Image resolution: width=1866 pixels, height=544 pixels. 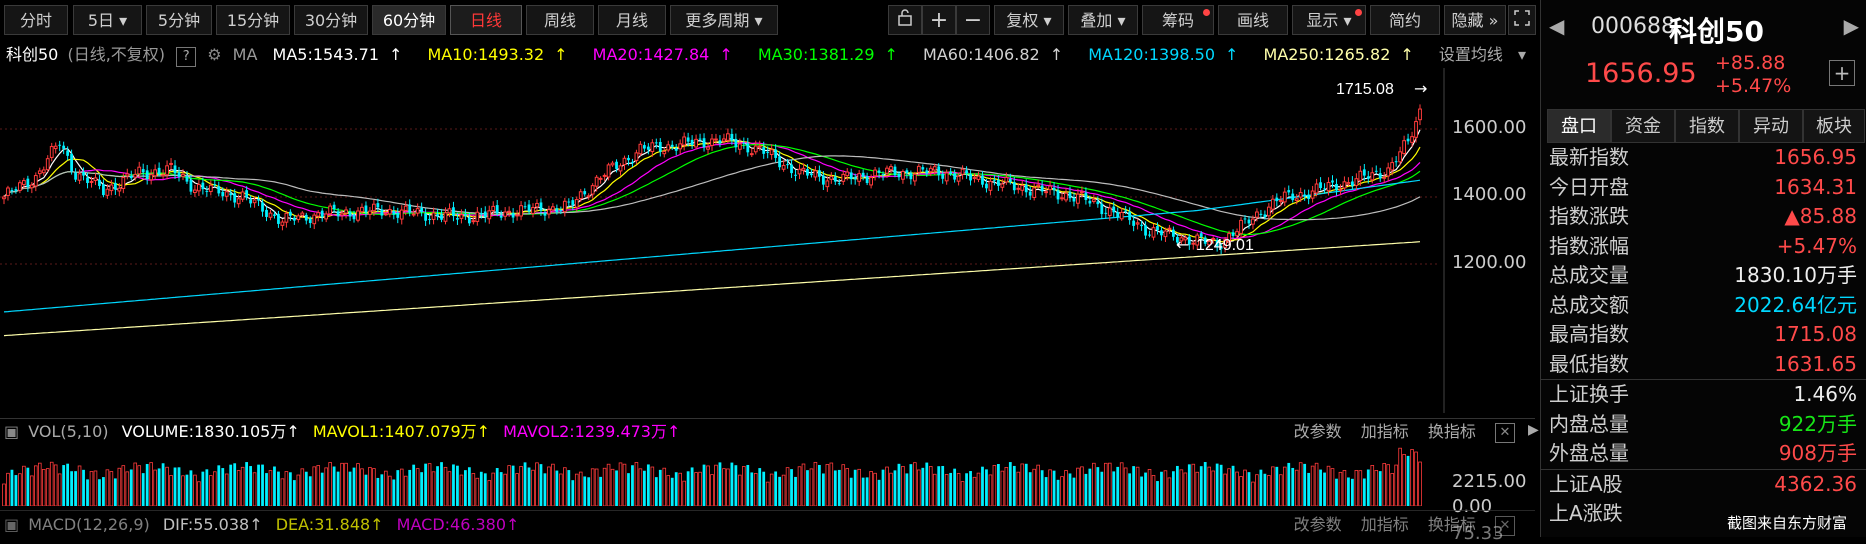 What do you see at coordinates (1643, 126) in the screenshot?
I see `tab-zijin: 资金` at bounding box center [1643, 126].